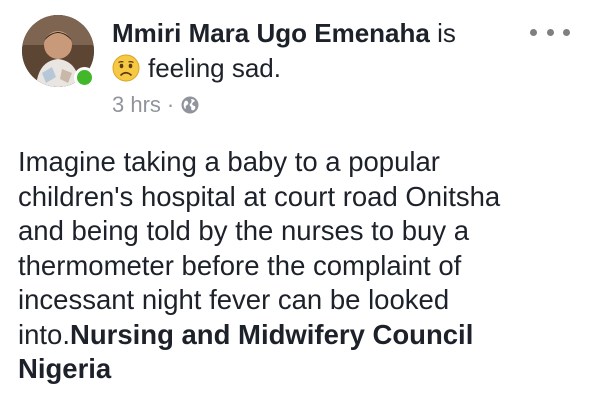 This screenshot has width=599, height=400. What do you see at coordinates (271, 334) in the screenshot?
I see `tagged-page-link: Nursing and Midwifery Council` at bounding box center [271, 334].